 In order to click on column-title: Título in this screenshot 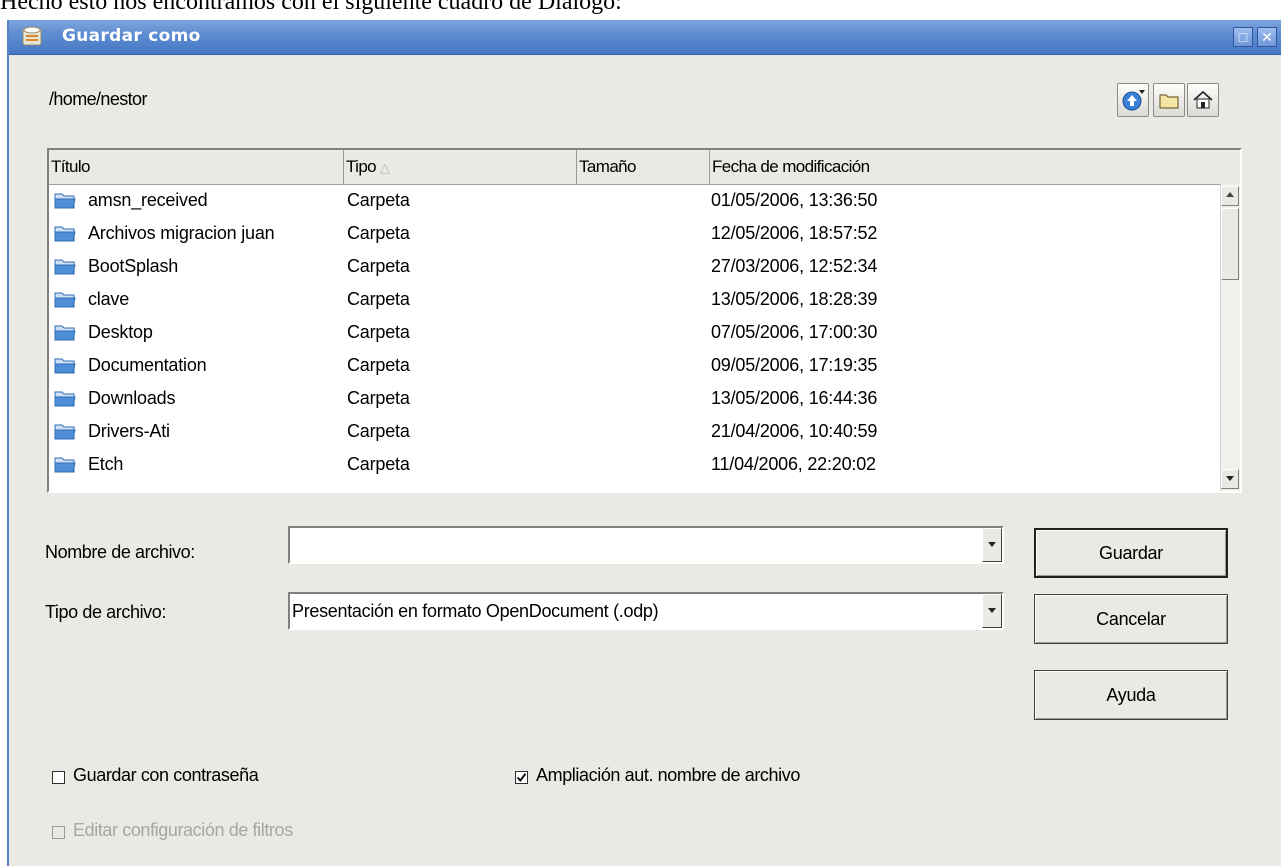, I will do `click(196, 167)`.